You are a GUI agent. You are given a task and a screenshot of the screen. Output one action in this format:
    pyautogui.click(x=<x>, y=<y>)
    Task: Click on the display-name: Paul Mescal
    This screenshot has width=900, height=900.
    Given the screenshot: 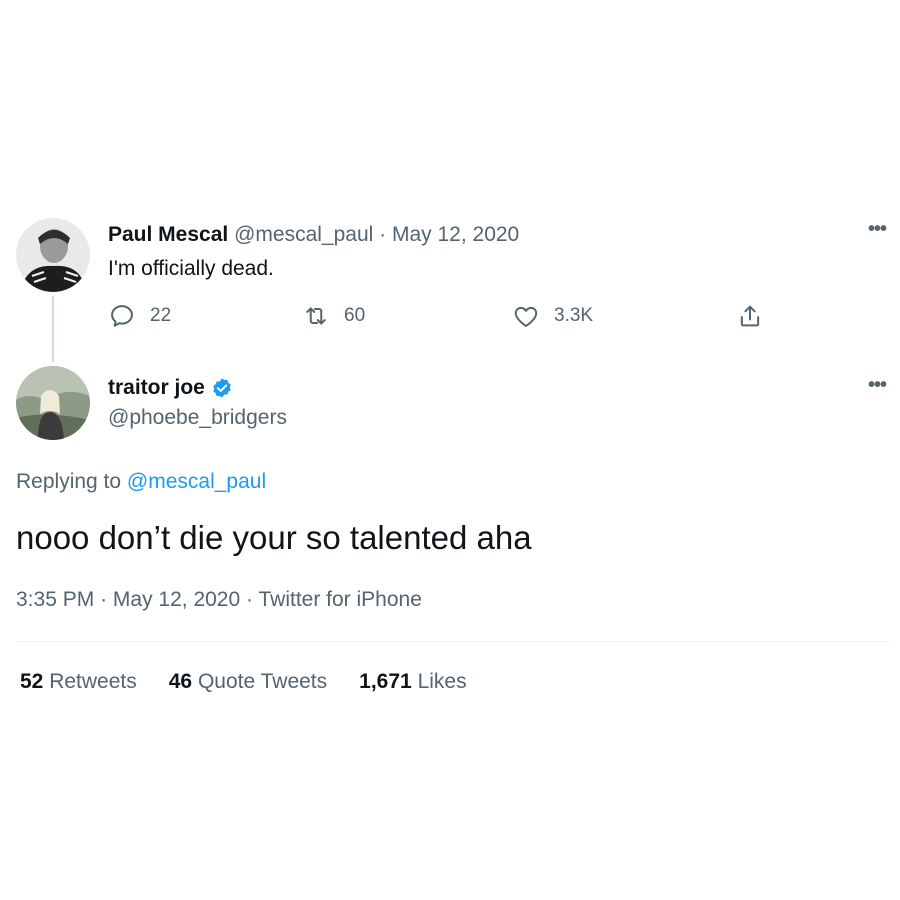 What is the action you would take?
    pyautogui.click(x=168, y=234)
    